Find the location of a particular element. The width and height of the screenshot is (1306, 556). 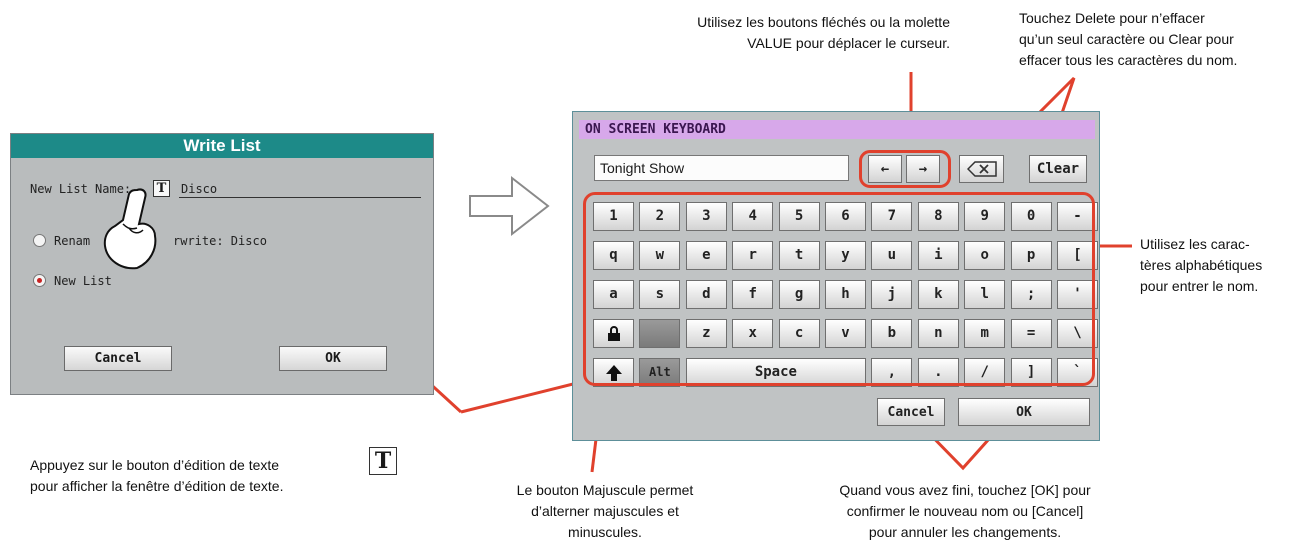

delete-button is located at coordinates (981, 169).